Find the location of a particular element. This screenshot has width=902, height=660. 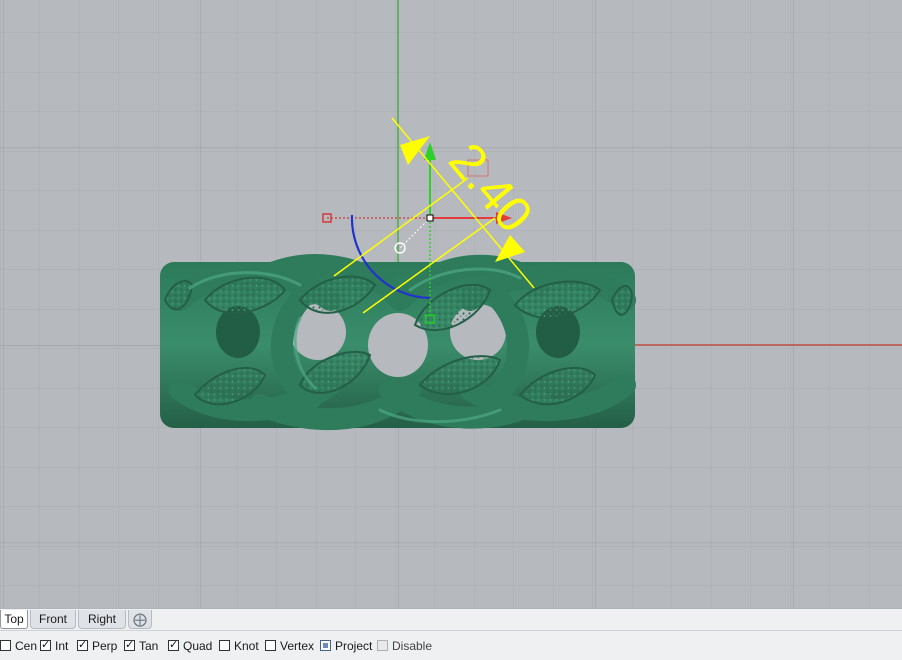

osnap-cen-checkbox is located at coordinates (5, 646).